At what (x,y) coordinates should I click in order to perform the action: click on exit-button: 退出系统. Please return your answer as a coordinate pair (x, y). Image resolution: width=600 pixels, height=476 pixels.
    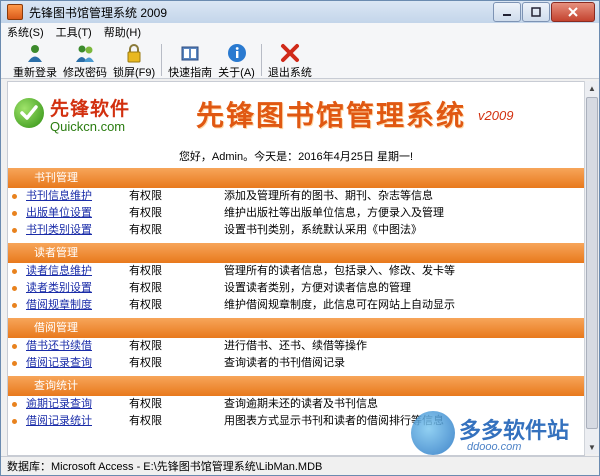
    Looking at the image, I should click on (290, 61).